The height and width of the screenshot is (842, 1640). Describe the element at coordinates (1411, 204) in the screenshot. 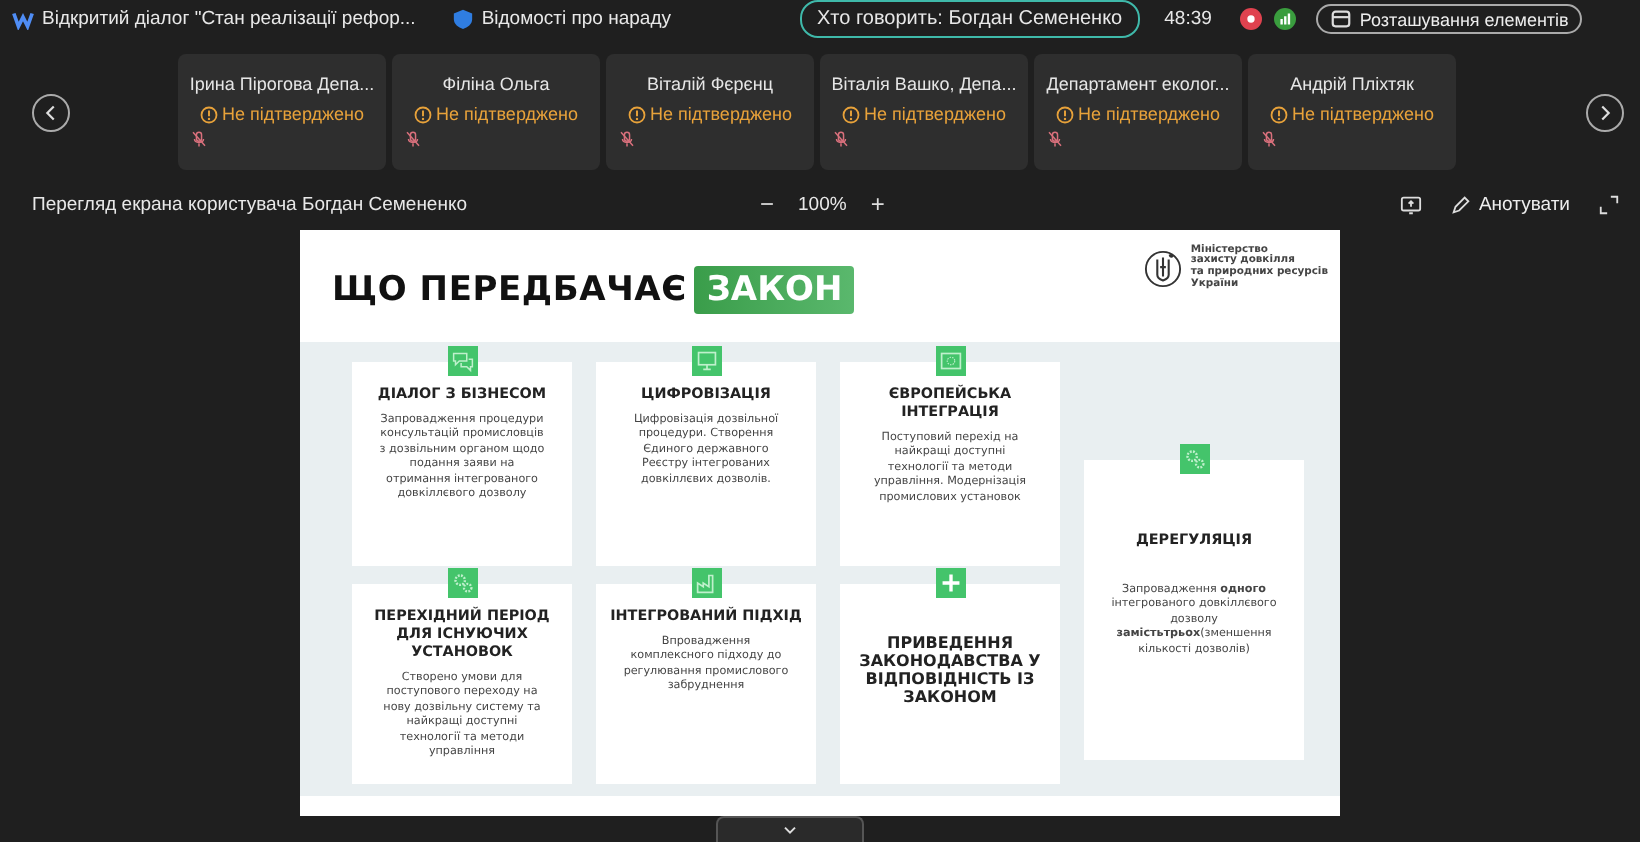

I see `popout-icon` at that location.